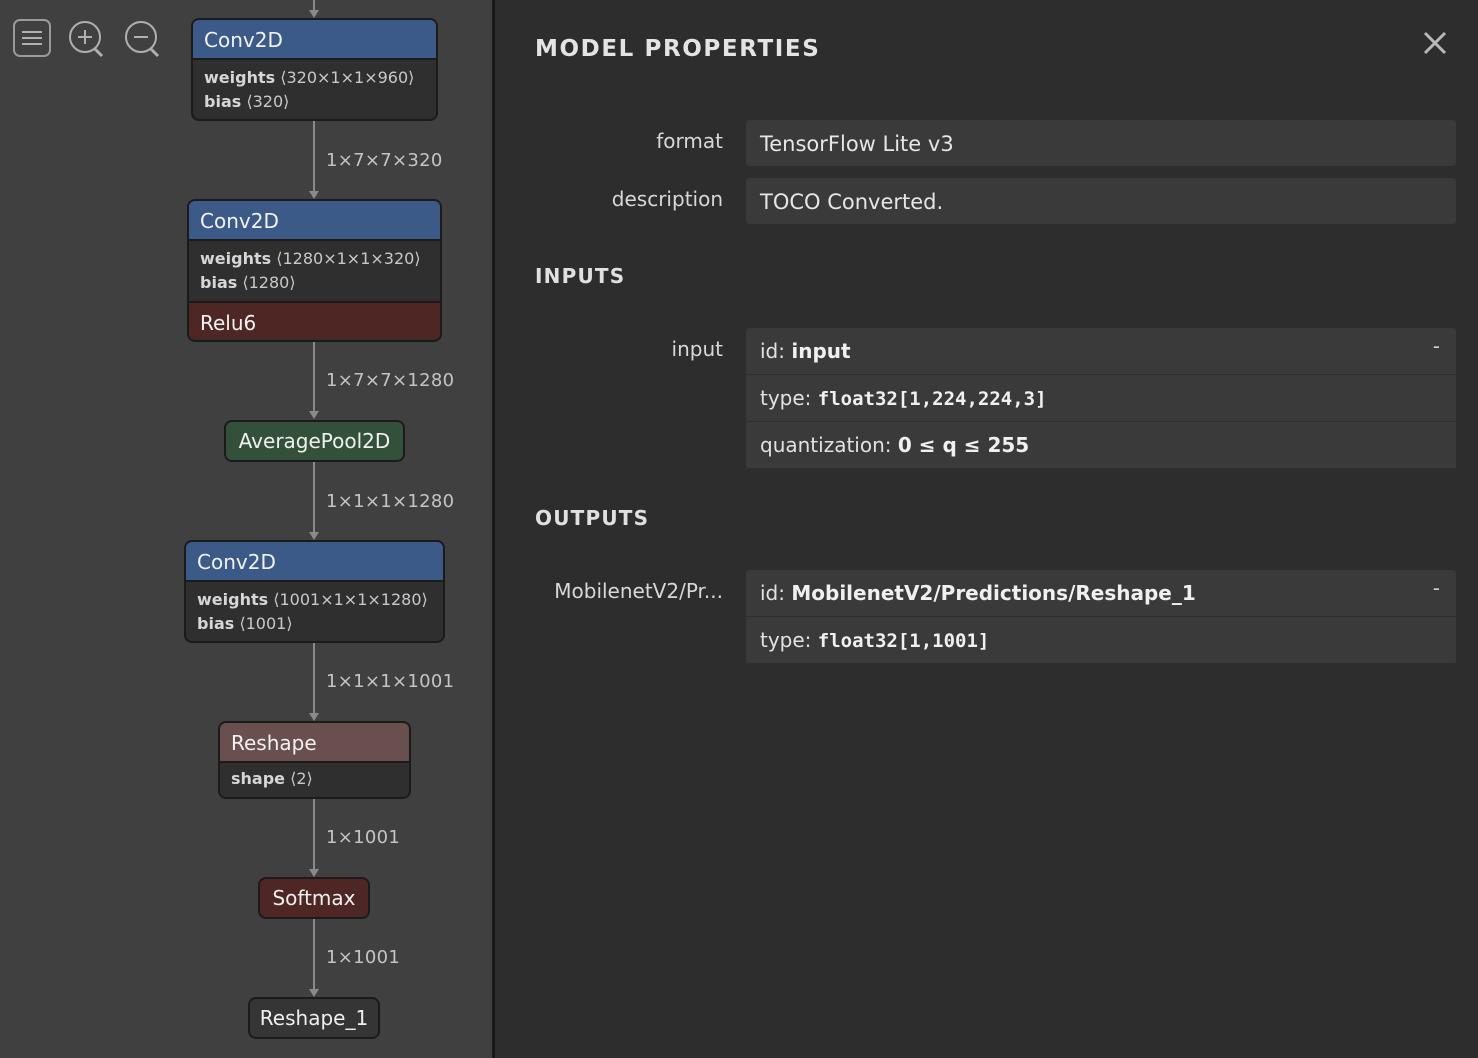 The height and width of the screenshot is (1058, 1478). What do you see at coordinates (314, 742) in the screenshot?
I see `node-title: Reshape` at bounding box center [314, 742].